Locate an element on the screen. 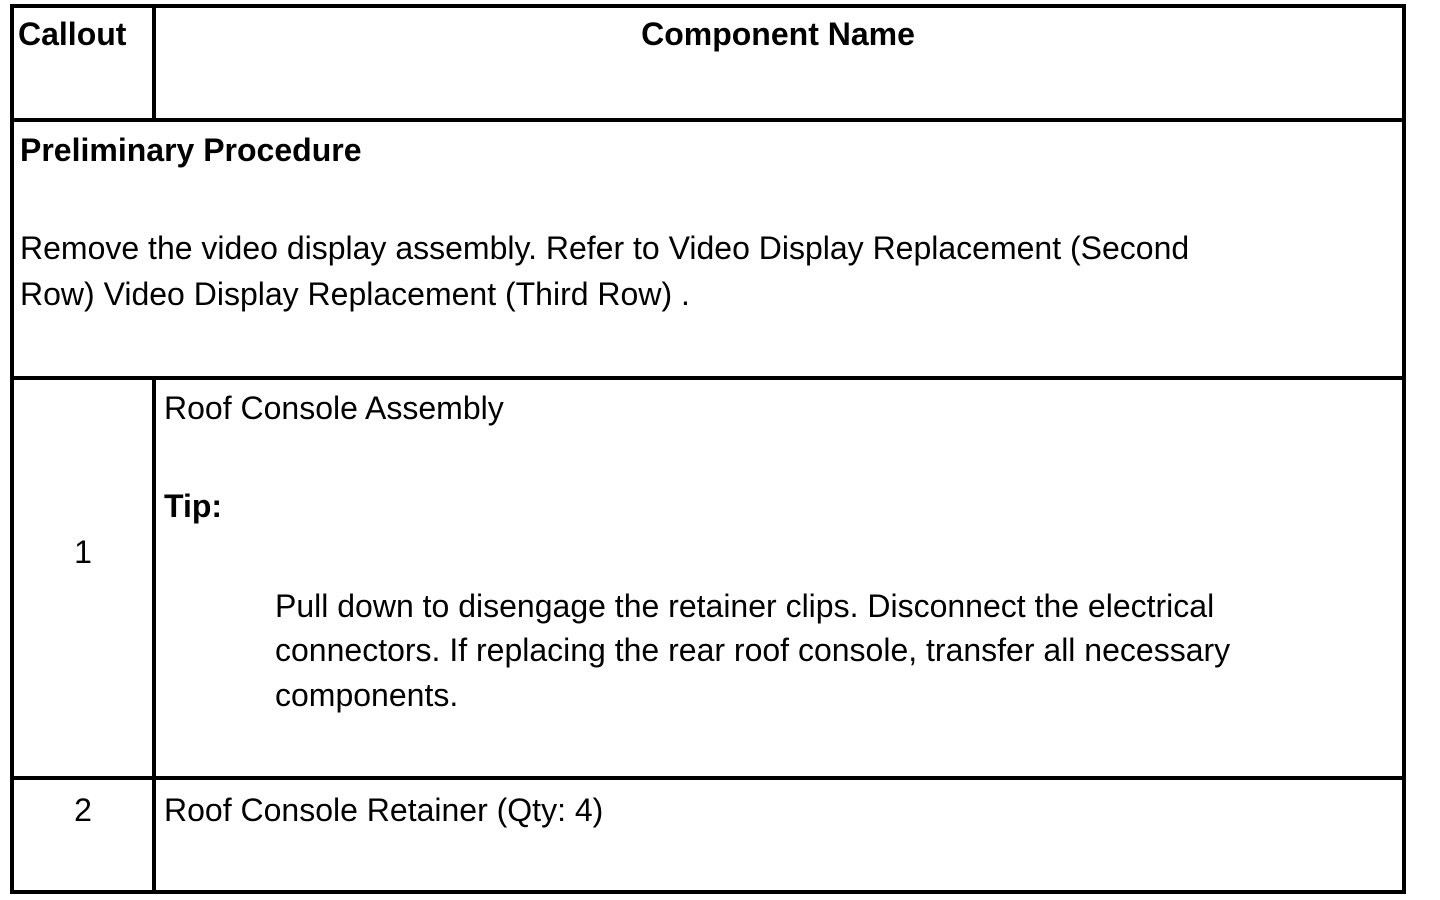 This screenshot has height=900, width=1440. row-1-tip-label: Tip: is located at coordinates (193, 506).